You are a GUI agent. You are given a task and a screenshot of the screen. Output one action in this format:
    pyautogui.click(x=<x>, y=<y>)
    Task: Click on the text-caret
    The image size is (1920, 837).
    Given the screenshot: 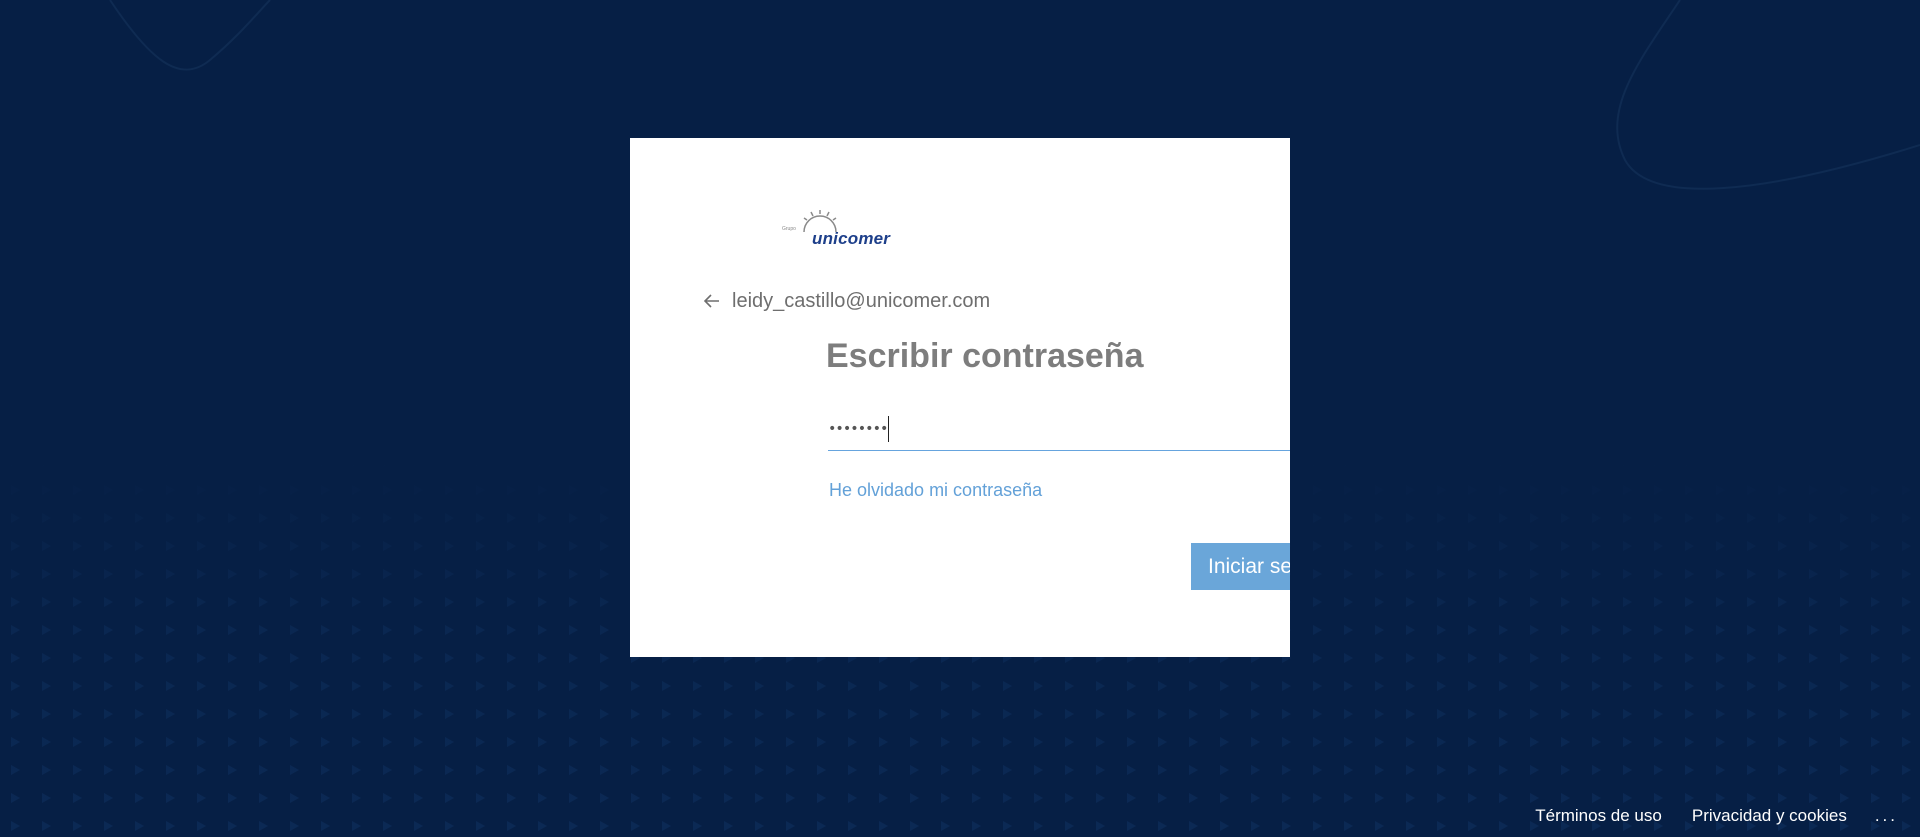 What is the action you would take?
    pyautogui.click(x=889, y=429)
    